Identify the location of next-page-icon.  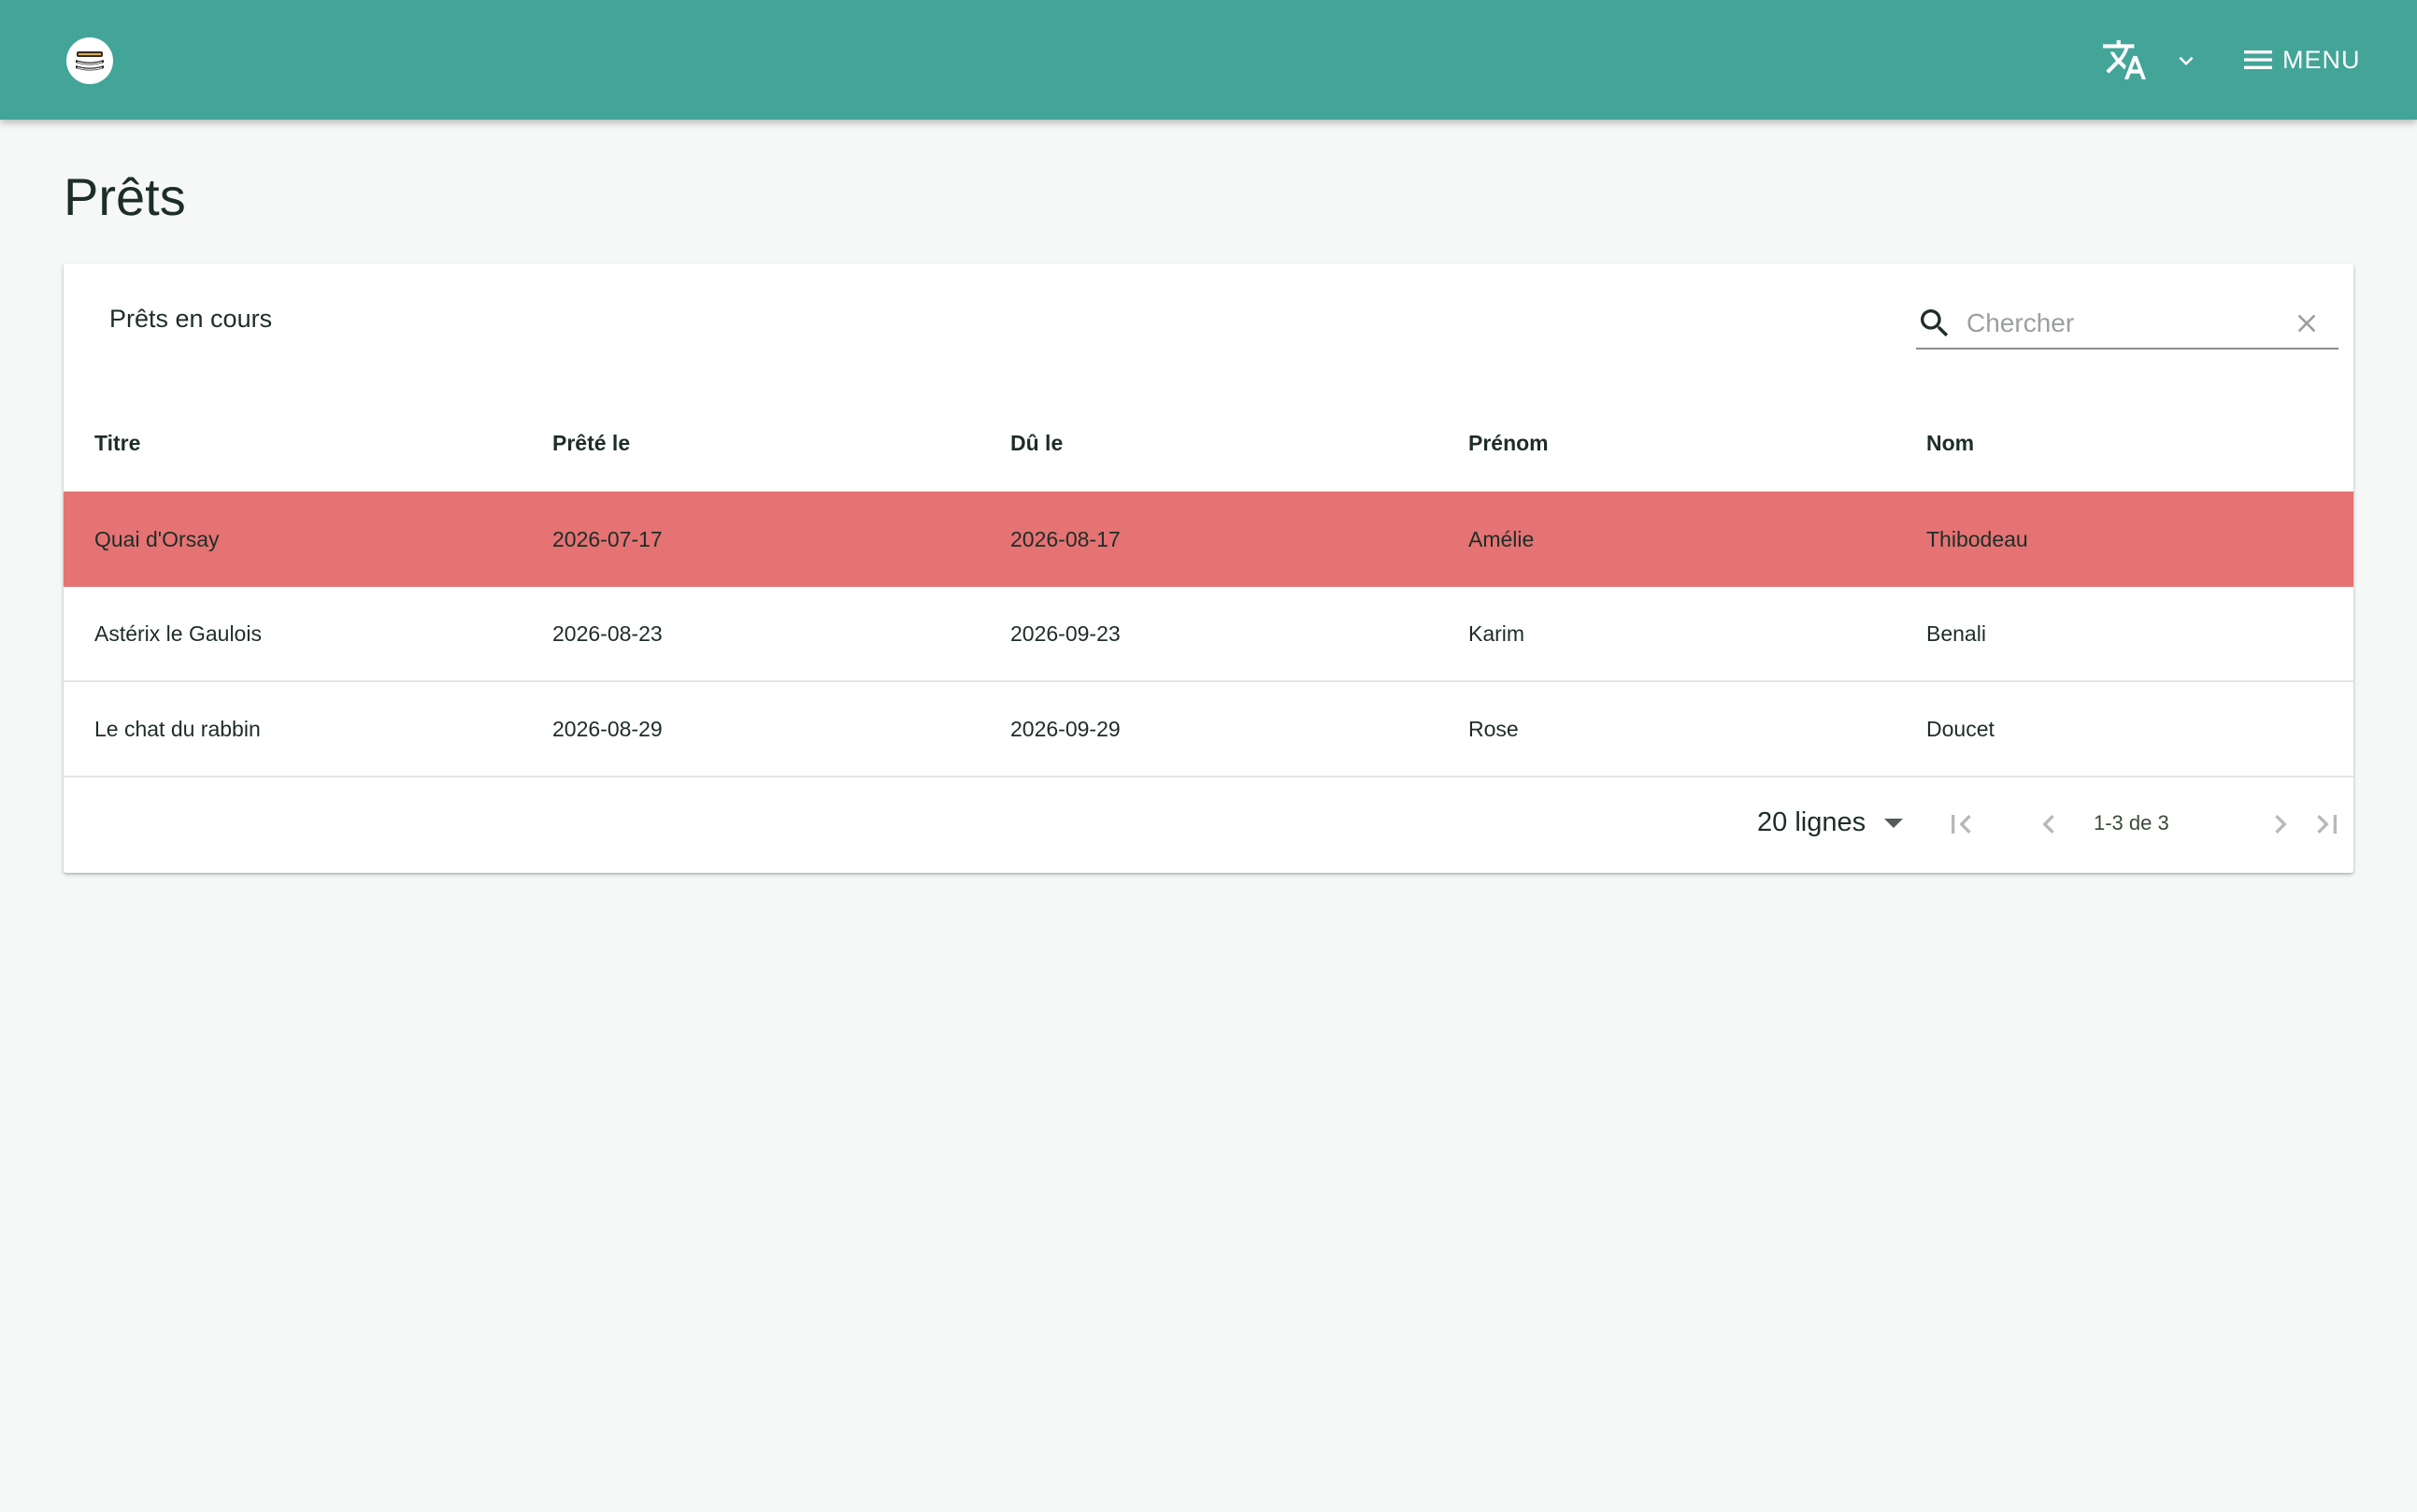
(2280, 824).